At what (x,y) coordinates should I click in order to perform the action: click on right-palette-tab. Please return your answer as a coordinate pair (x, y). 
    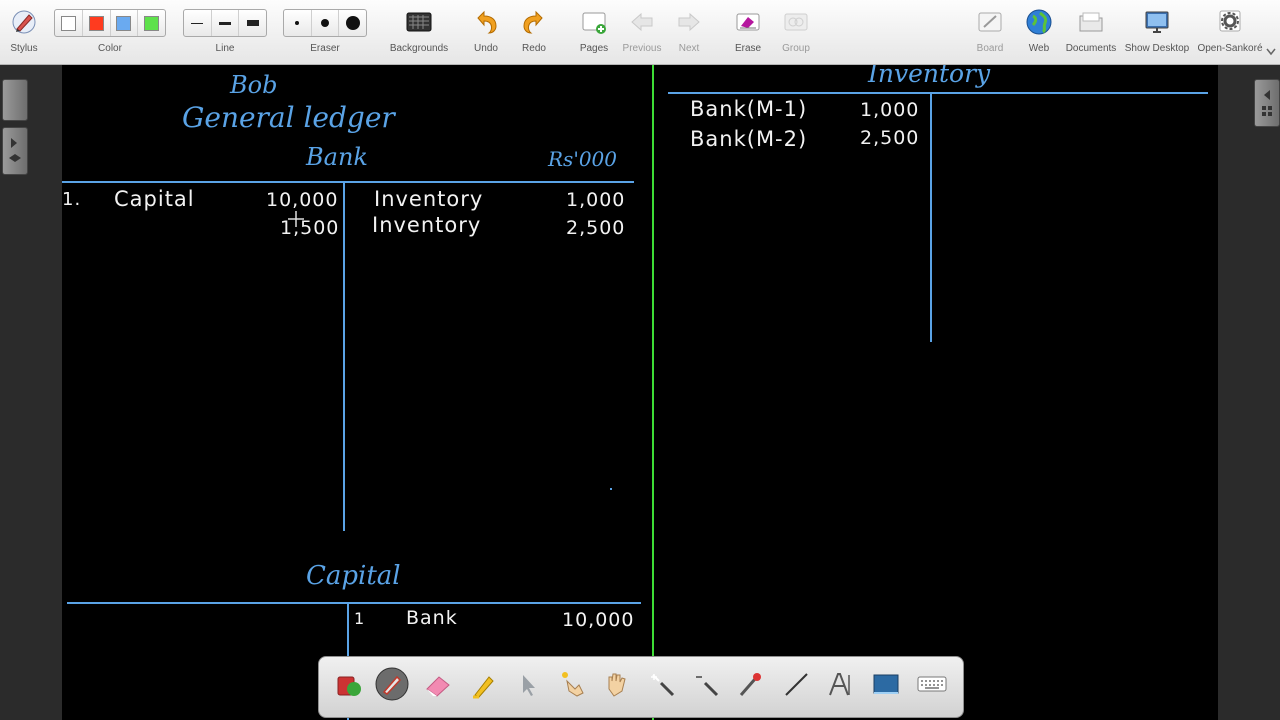
    Looking at the image, I should click on (1267, 103).